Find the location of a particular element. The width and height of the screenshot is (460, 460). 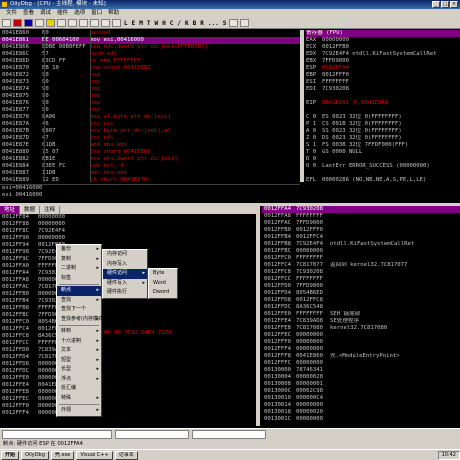

dump-row: 0012FFD4 7C817080 is located at coordinates (128, 357).